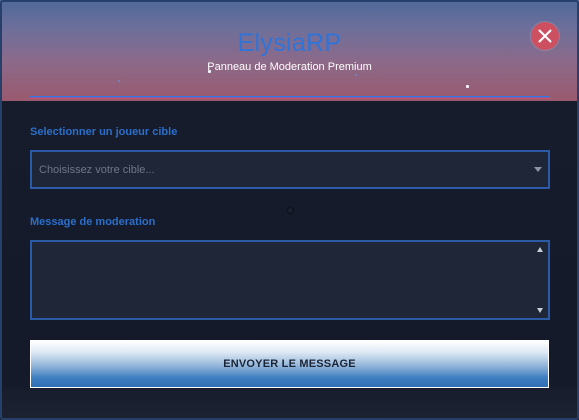 The width and height of the screenshot is (579, 420). Describe the element at coordinates (289, 67) in the screenshot. I see `app-subtitle: Panneau de Moderation Premium` at that location.